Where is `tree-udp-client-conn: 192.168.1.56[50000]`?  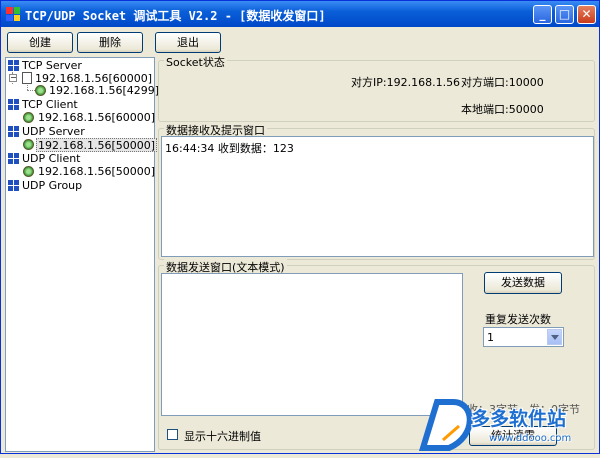 tree-udp-client-conn: 192.168.1.56[50000] is located at coordinates (96, 171).